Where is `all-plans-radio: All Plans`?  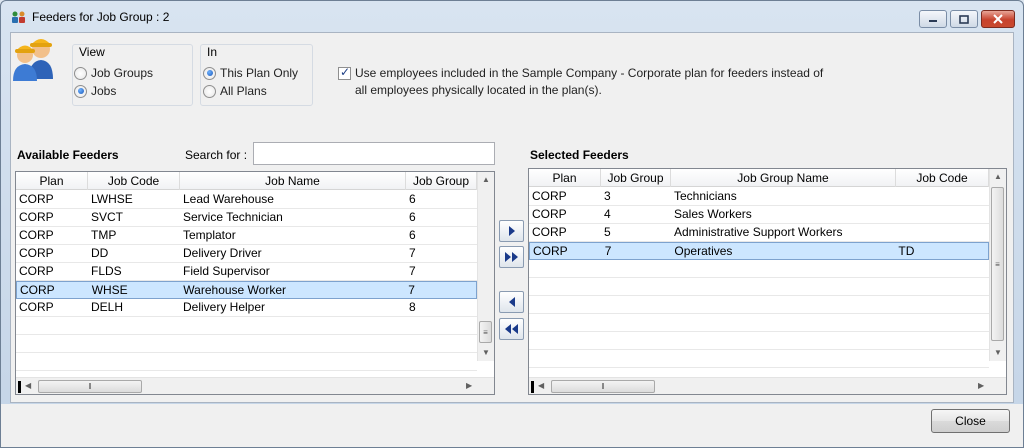
all-plans-radio: All Plans is located at coordinates (235, 91).